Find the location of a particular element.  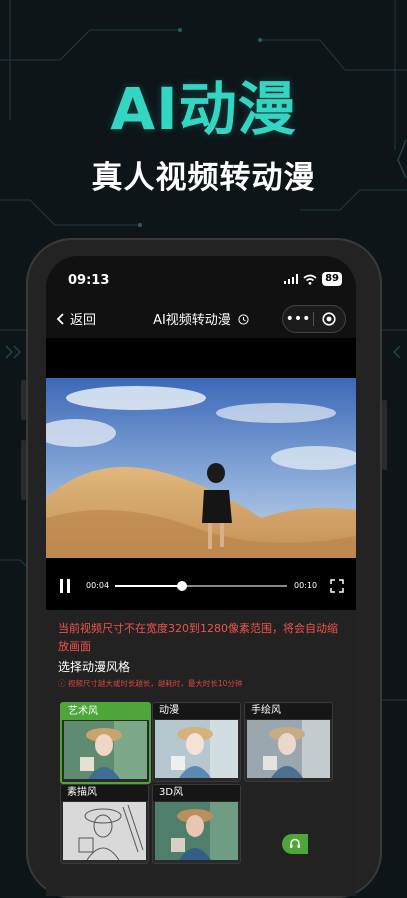

clock-icon is located at coordinates (243, 319).